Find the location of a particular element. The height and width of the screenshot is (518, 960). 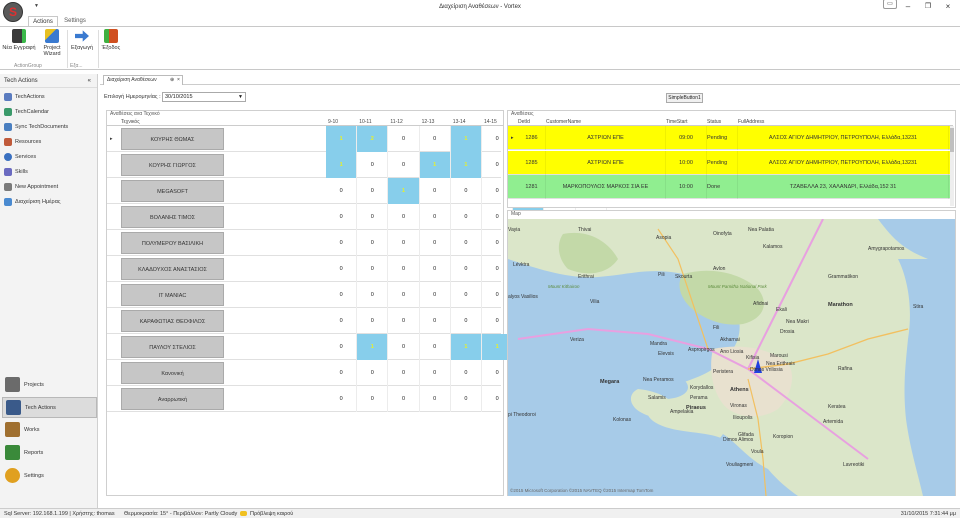

assignment-cell-customer: ΑΣΤΡΙΩΝ ΕΠΕ is located at coordinates (606, 162).